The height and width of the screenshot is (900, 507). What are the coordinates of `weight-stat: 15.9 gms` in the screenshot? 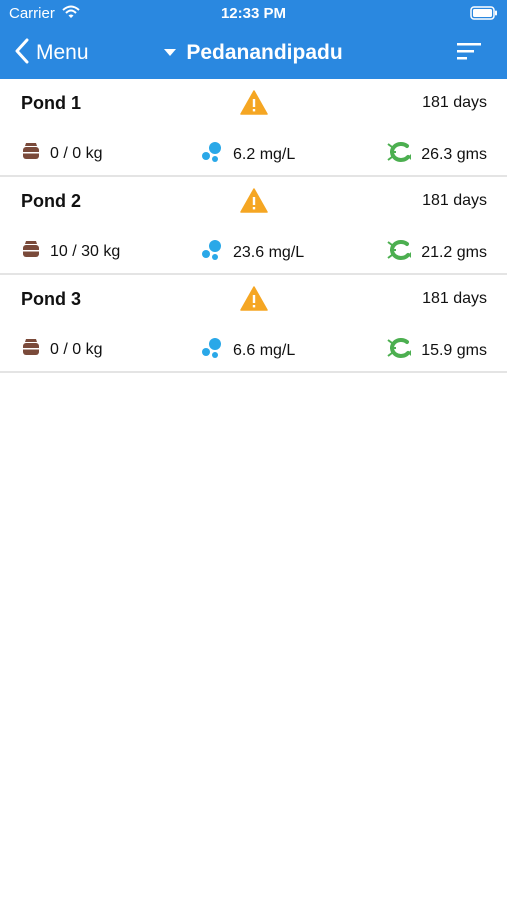 It's located at (436, 350).